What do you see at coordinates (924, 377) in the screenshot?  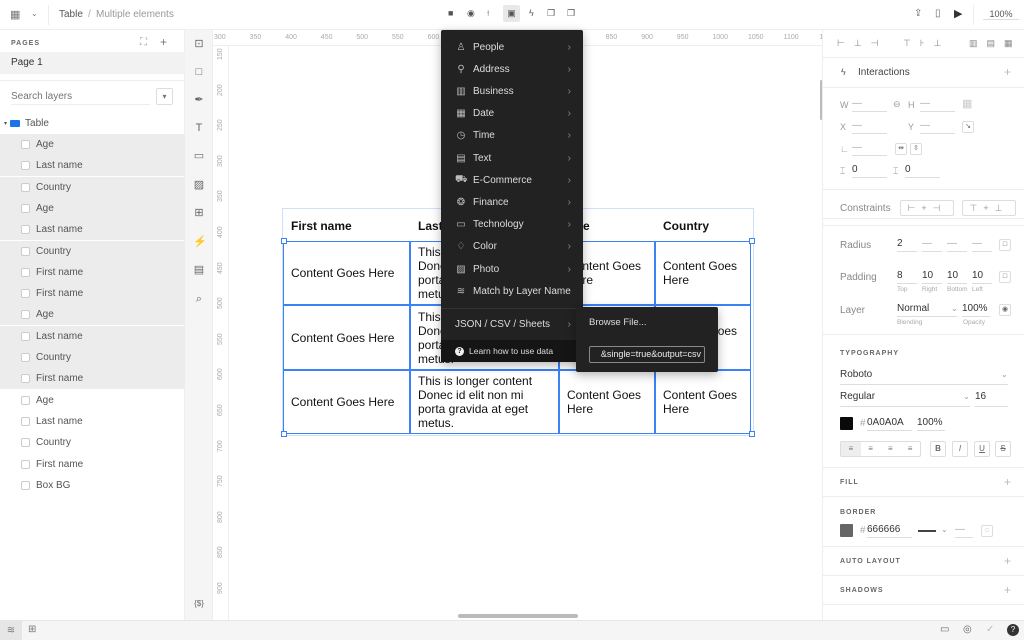 I see `font-family-select: Roboto` at bounding box center [924, 377].